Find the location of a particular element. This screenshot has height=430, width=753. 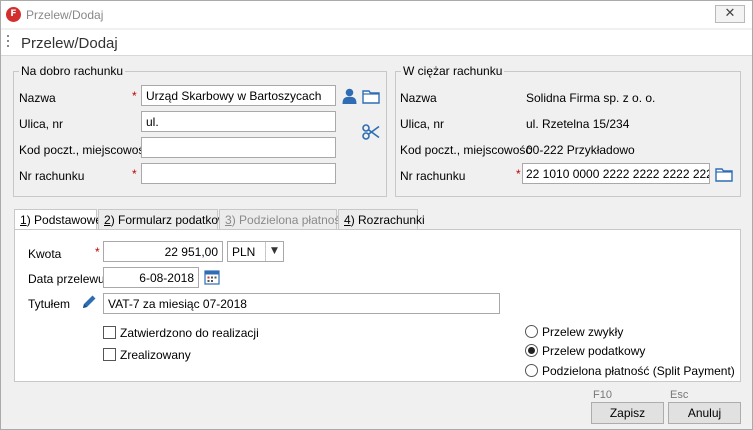

tab-formularz-podatkowy: 2) Formularz podatkowy is located at coordinates (165, 219).